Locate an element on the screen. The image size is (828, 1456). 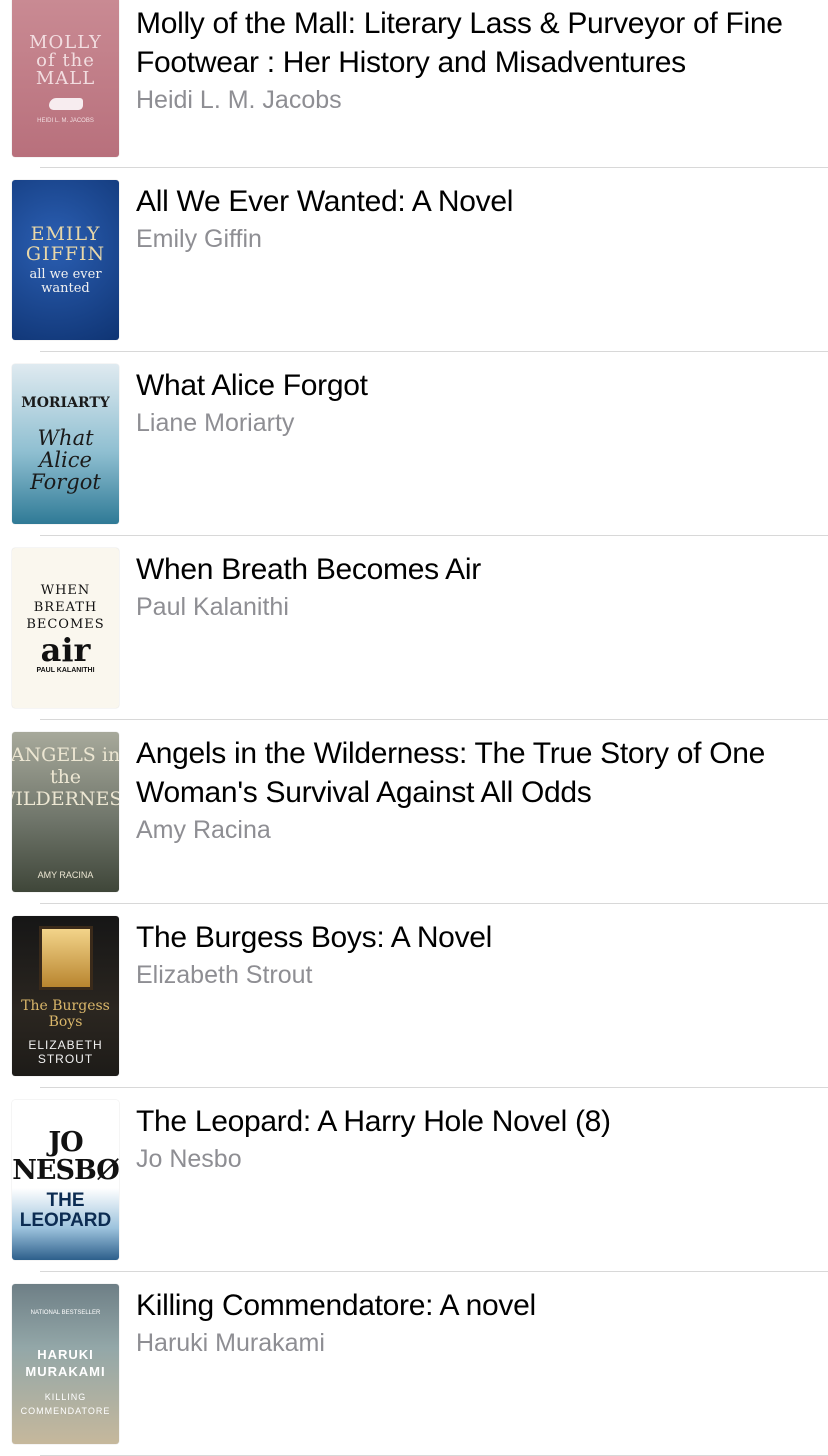
book-author: Paul Kalanithi is located at coordinates (212, 607).